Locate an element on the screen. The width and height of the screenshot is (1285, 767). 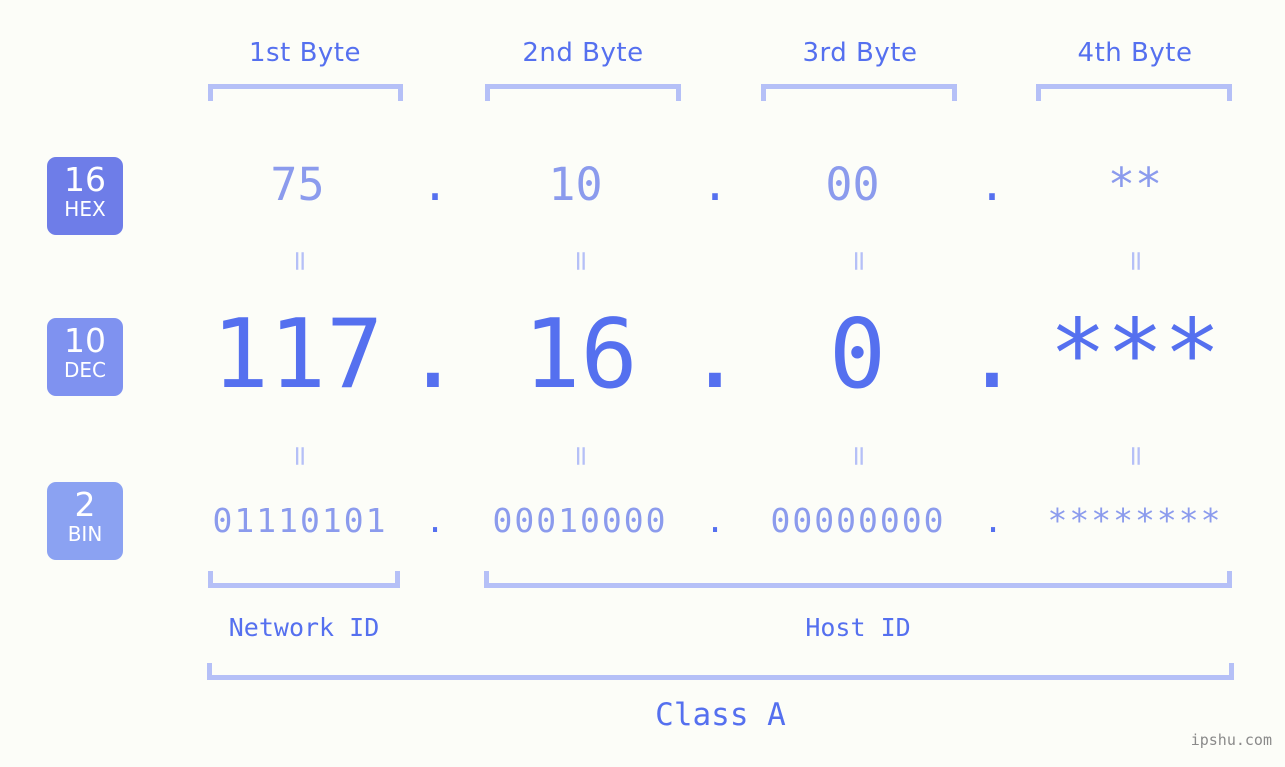
hex-byte-1: 75 is located at coordinates (297, 184).